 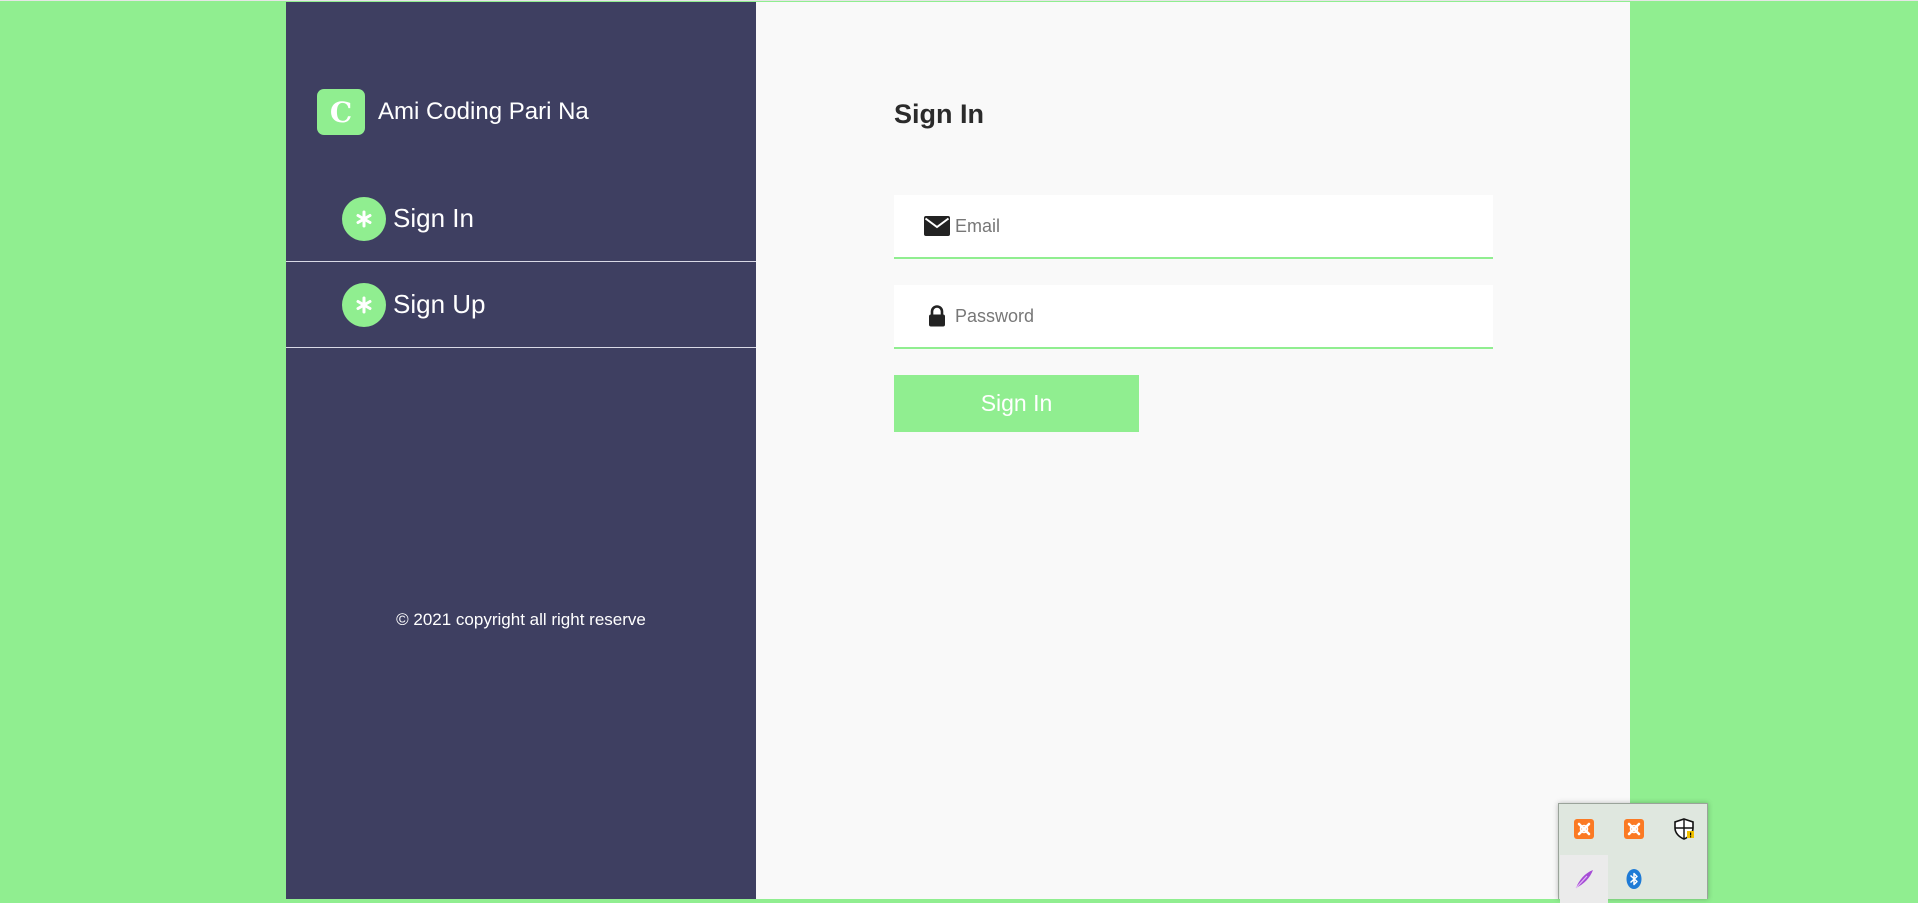 What do you see at coordinates (483, 111) in the screenshot?
I see `brand-name: Ami Coding Pari Na` at bounding box center [483, 111].